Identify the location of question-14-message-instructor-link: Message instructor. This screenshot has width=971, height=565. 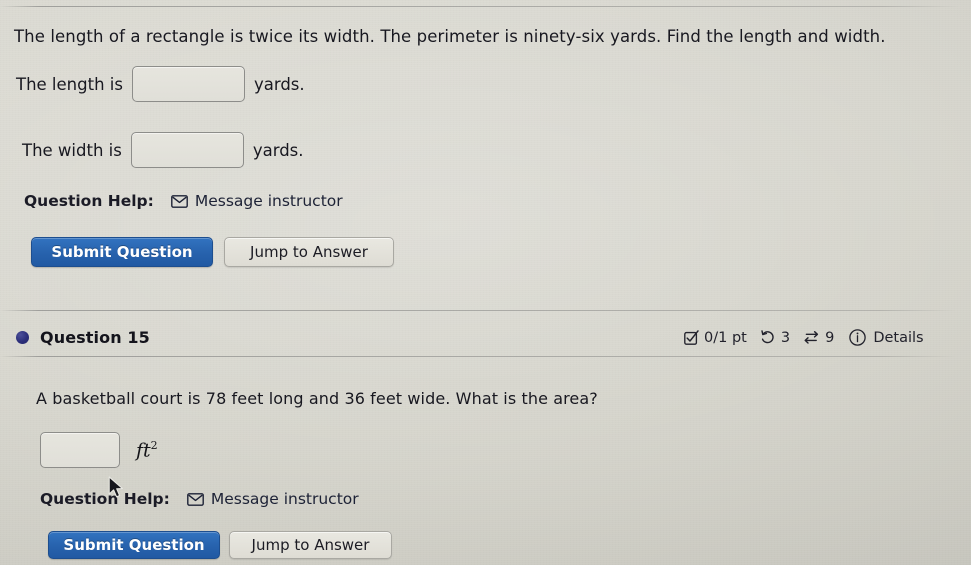
(256, 201).